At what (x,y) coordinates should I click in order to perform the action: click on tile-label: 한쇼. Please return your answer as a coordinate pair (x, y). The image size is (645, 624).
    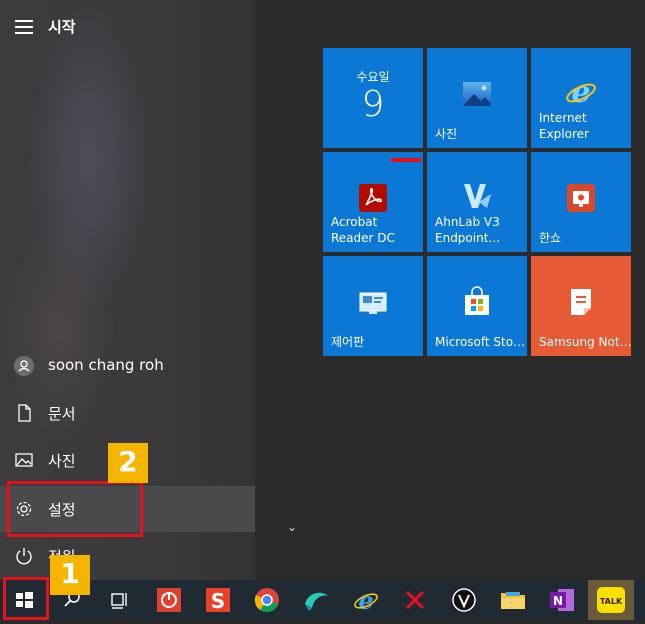
    Looking at the image, I should click on (550, 238).